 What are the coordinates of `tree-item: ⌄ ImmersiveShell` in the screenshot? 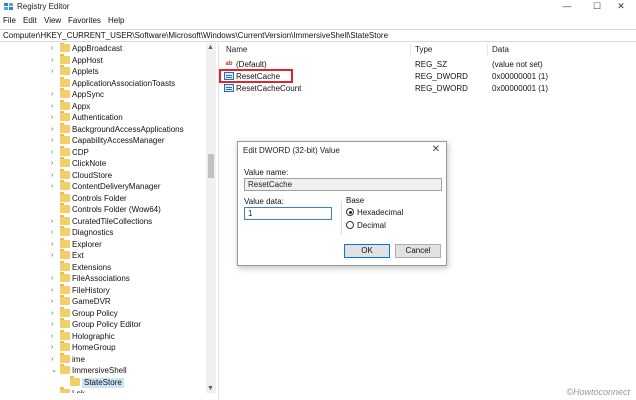 It's located at (103, 370).